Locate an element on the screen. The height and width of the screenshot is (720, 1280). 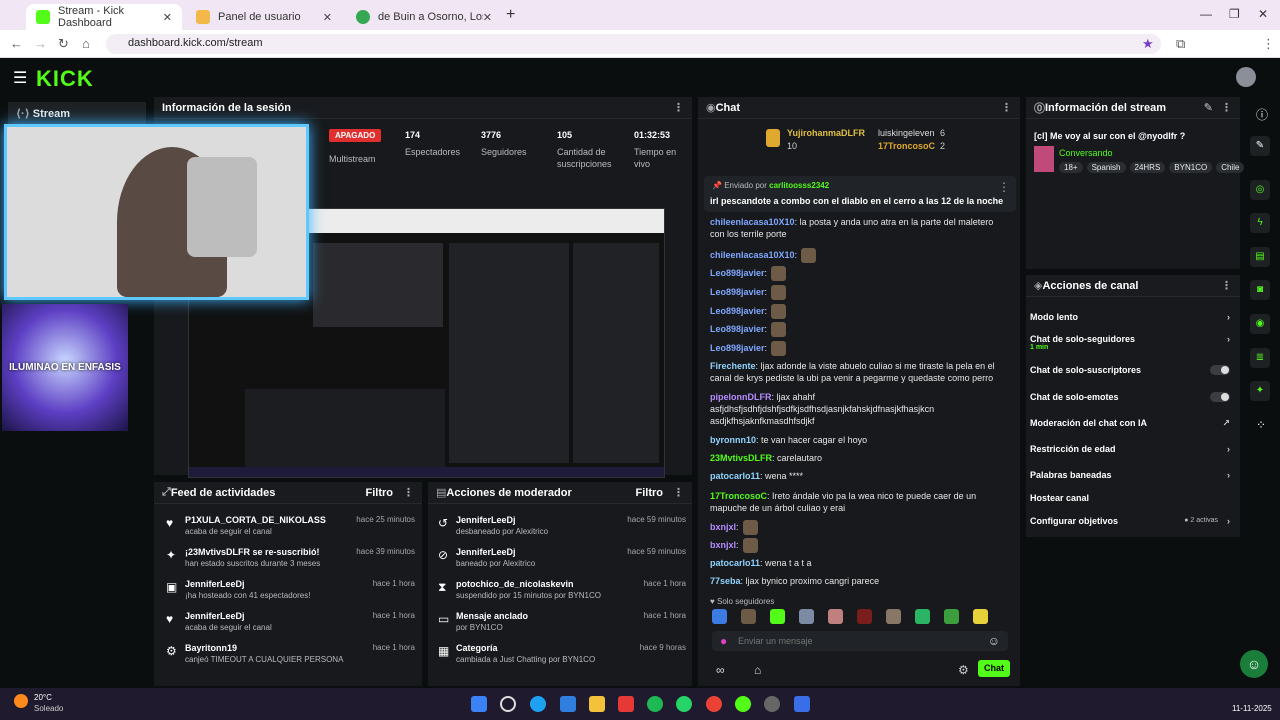
tag: Chile is located at coordinates (1230, 167).